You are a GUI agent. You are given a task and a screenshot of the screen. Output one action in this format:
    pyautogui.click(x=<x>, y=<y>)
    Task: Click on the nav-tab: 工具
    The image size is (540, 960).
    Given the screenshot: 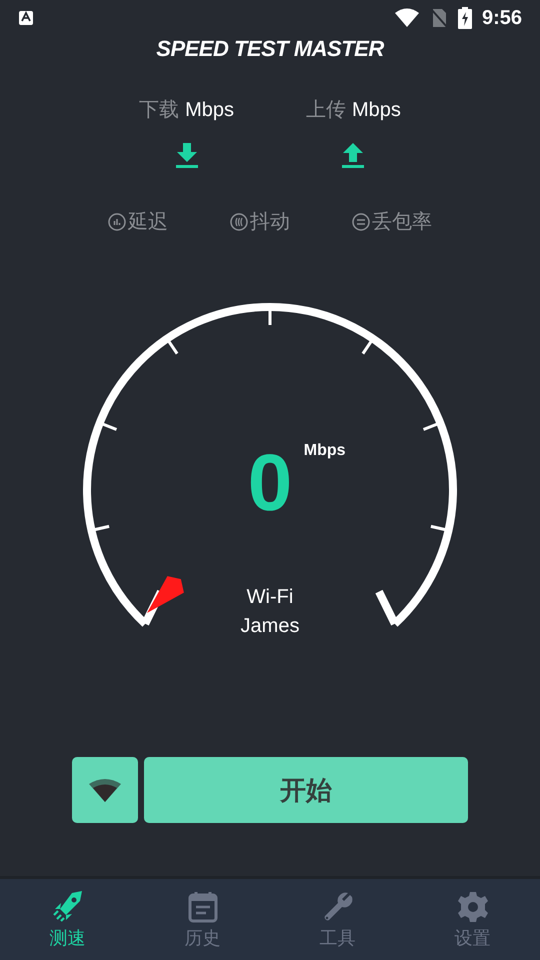 What is the action you would take?
    pyautogui.click(x=337, y=919)
    